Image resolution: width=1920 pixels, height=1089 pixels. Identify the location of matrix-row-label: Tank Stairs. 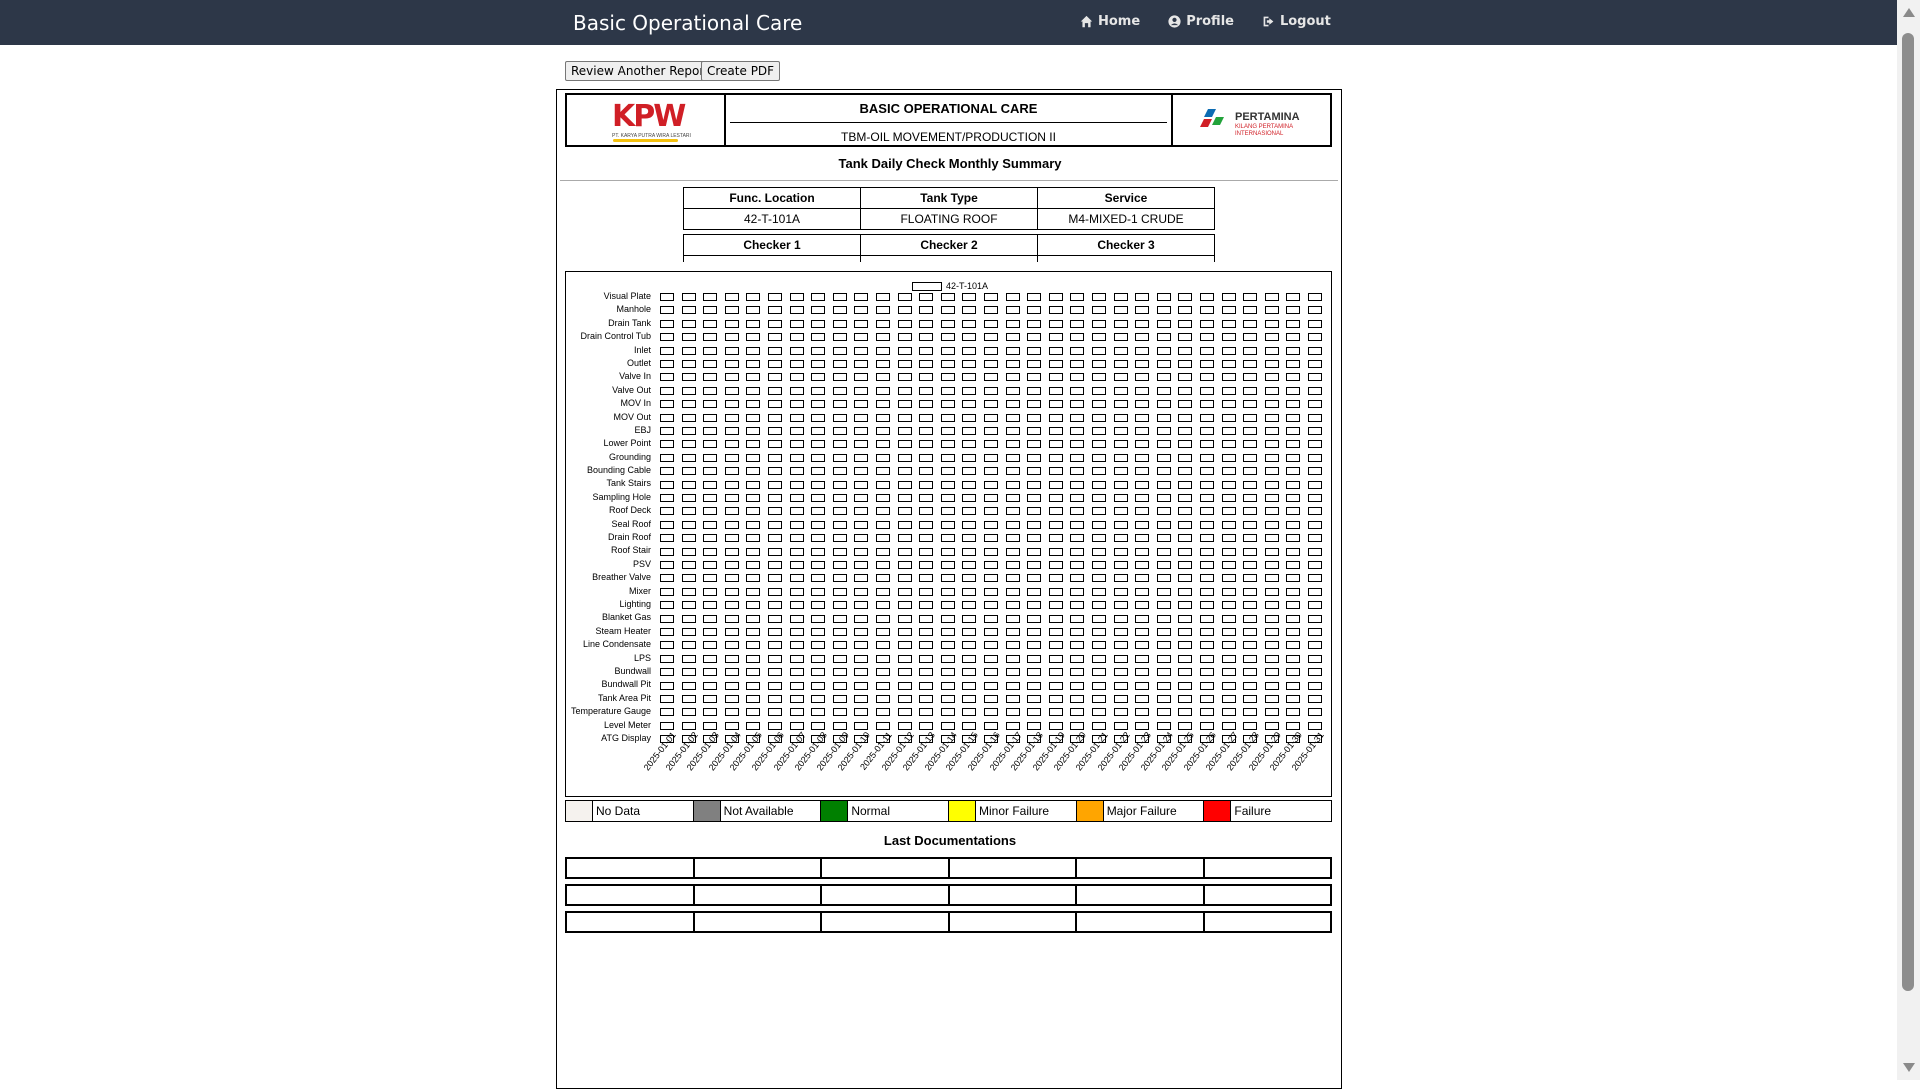
(628, 483).